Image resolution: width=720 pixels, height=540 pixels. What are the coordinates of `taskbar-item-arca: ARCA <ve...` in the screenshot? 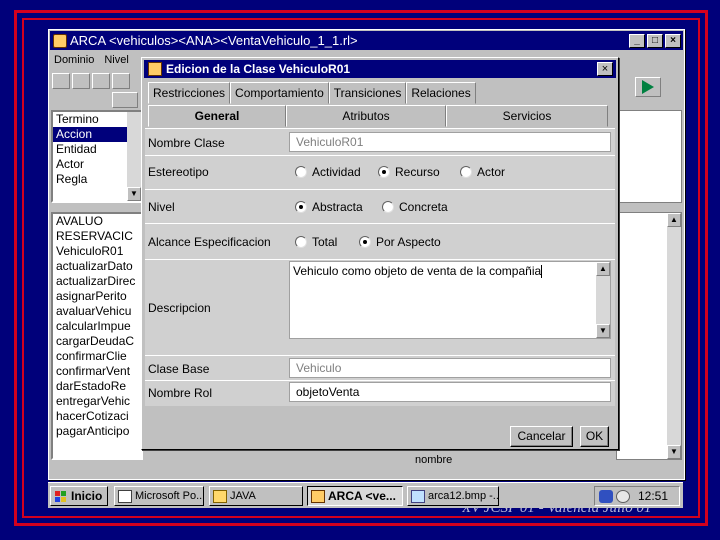 It's located at (355, 496).